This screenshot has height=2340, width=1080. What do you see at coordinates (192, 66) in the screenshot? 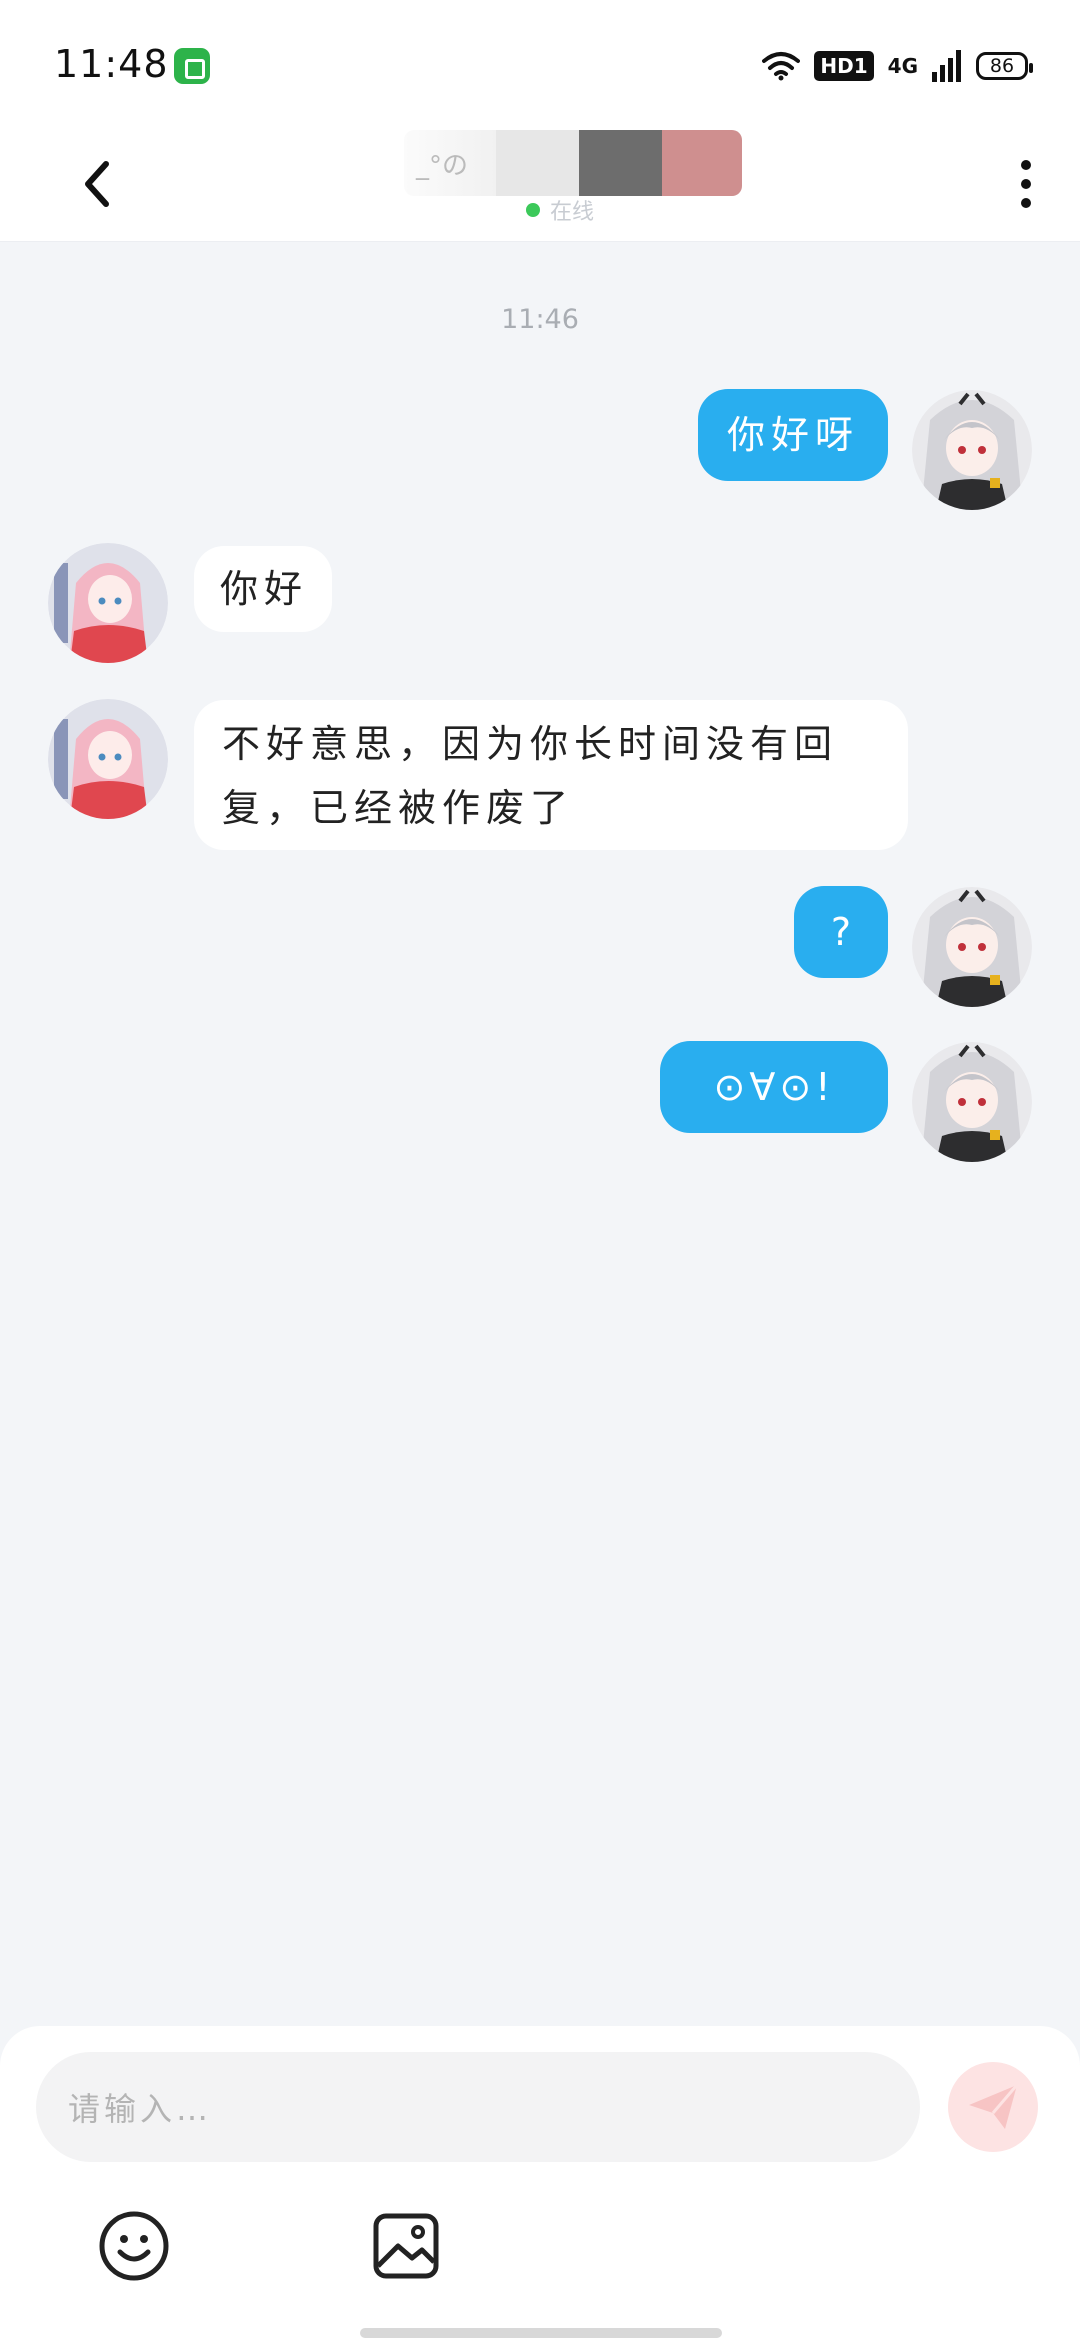
I see `app-notification-icon` at bounding box center [192, 66].